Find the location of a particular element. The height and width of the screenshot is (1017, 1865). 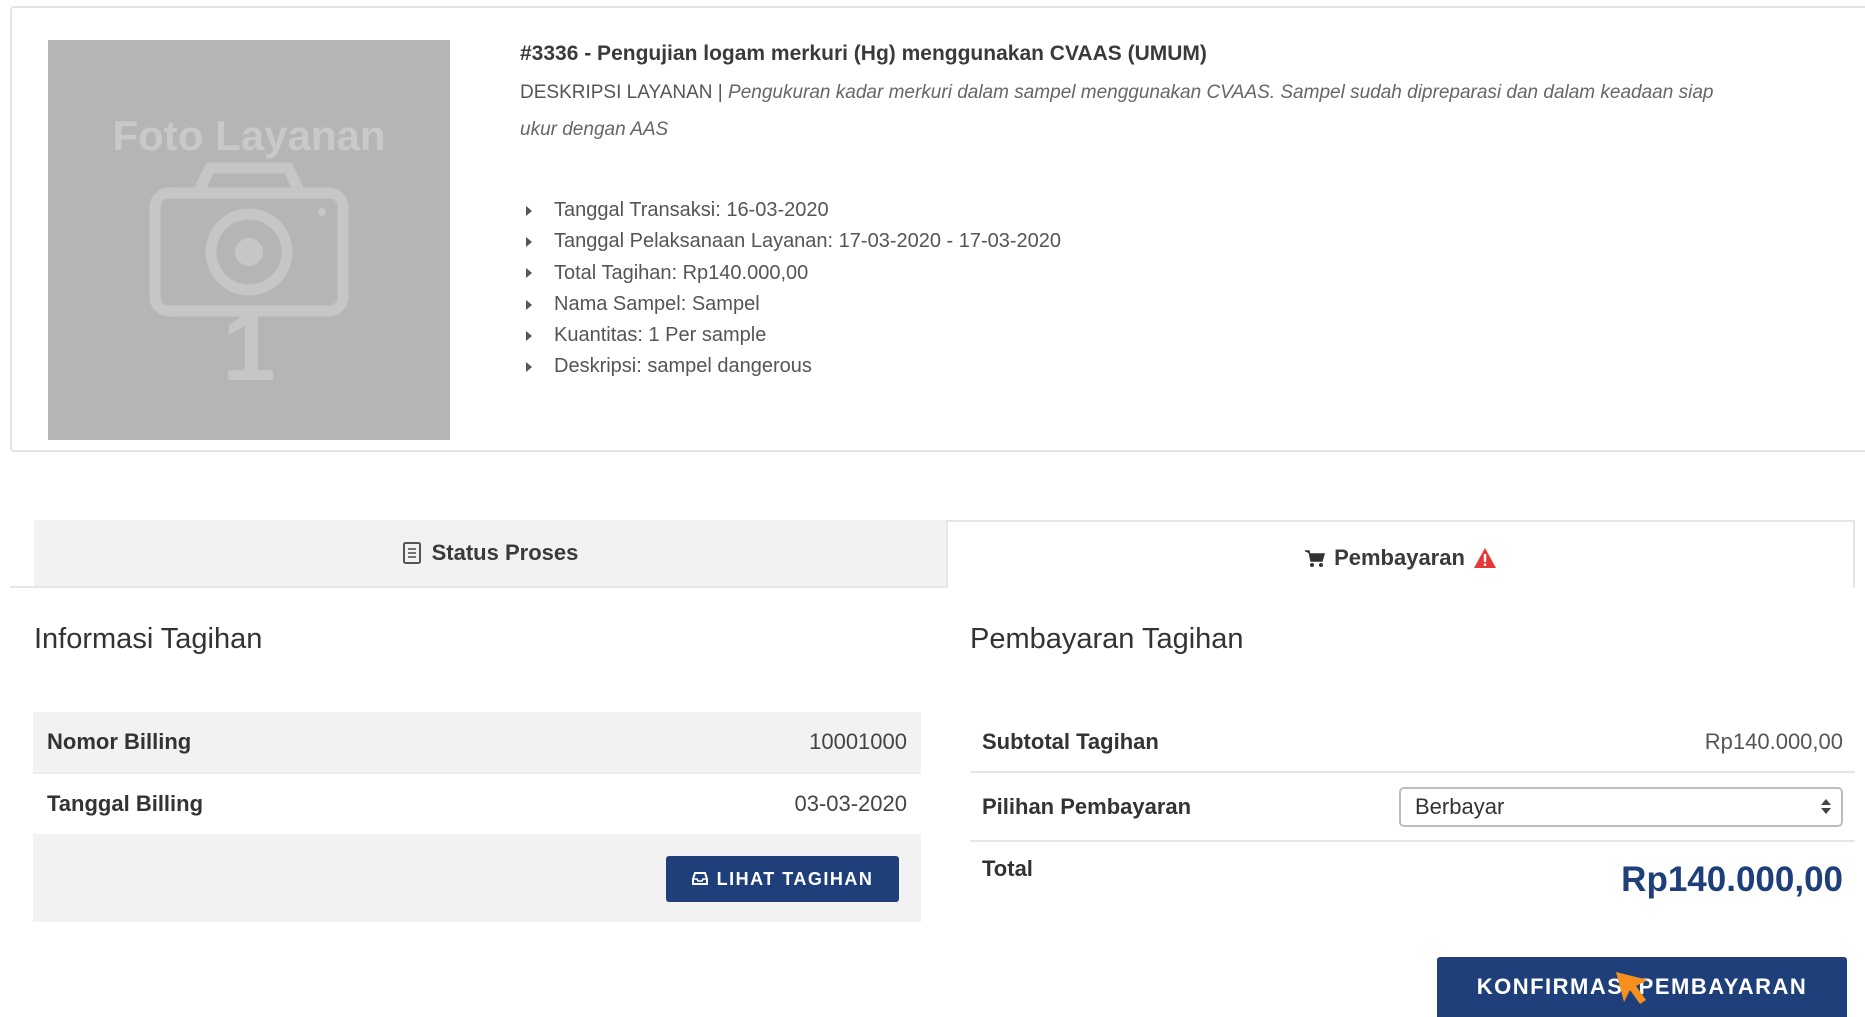

billing-date-value: 03-03-2020 is located at coordinates (850, 803).